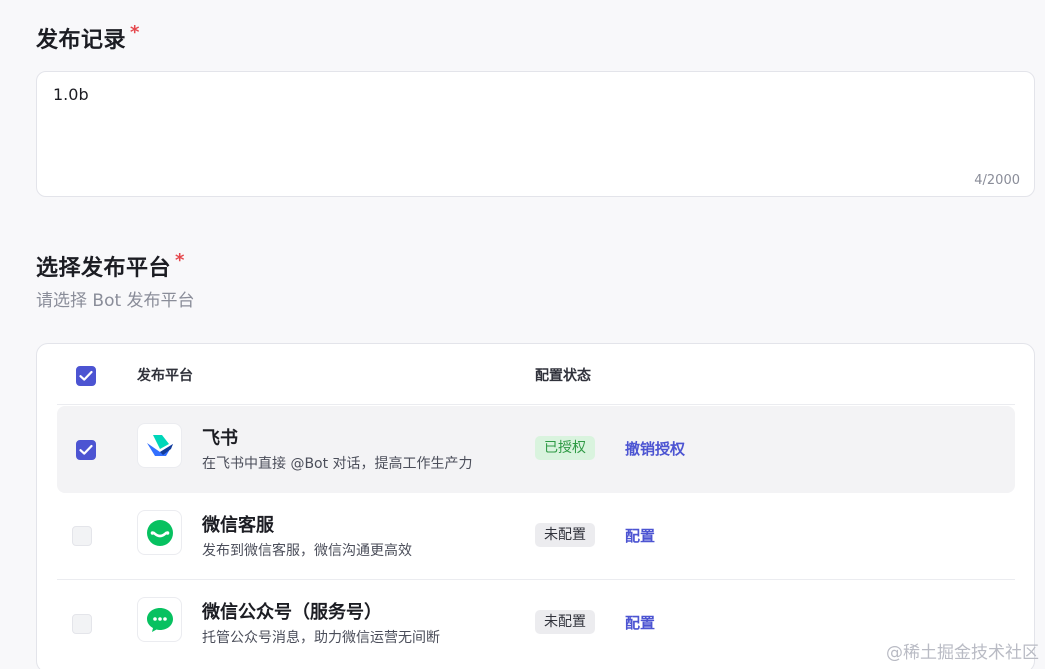  Describe the element at coordinates (220, 438) in the screenshot. I see `platform-name: 飞书` at that location.